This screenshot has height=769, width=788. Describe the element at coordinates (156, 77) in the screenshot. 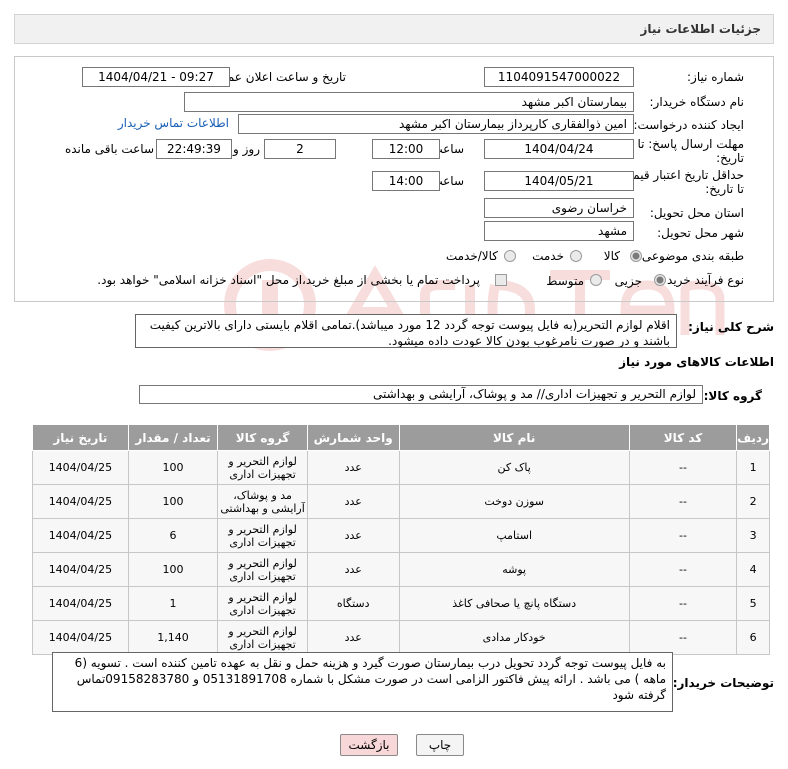

I see `announce-field: 1404/04/21 - 09:27` at that location.